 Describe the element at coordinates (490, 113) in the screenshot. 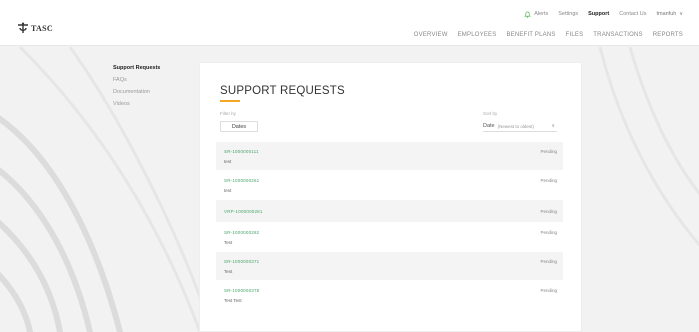

I see `sort-label: Sort by` at that location.